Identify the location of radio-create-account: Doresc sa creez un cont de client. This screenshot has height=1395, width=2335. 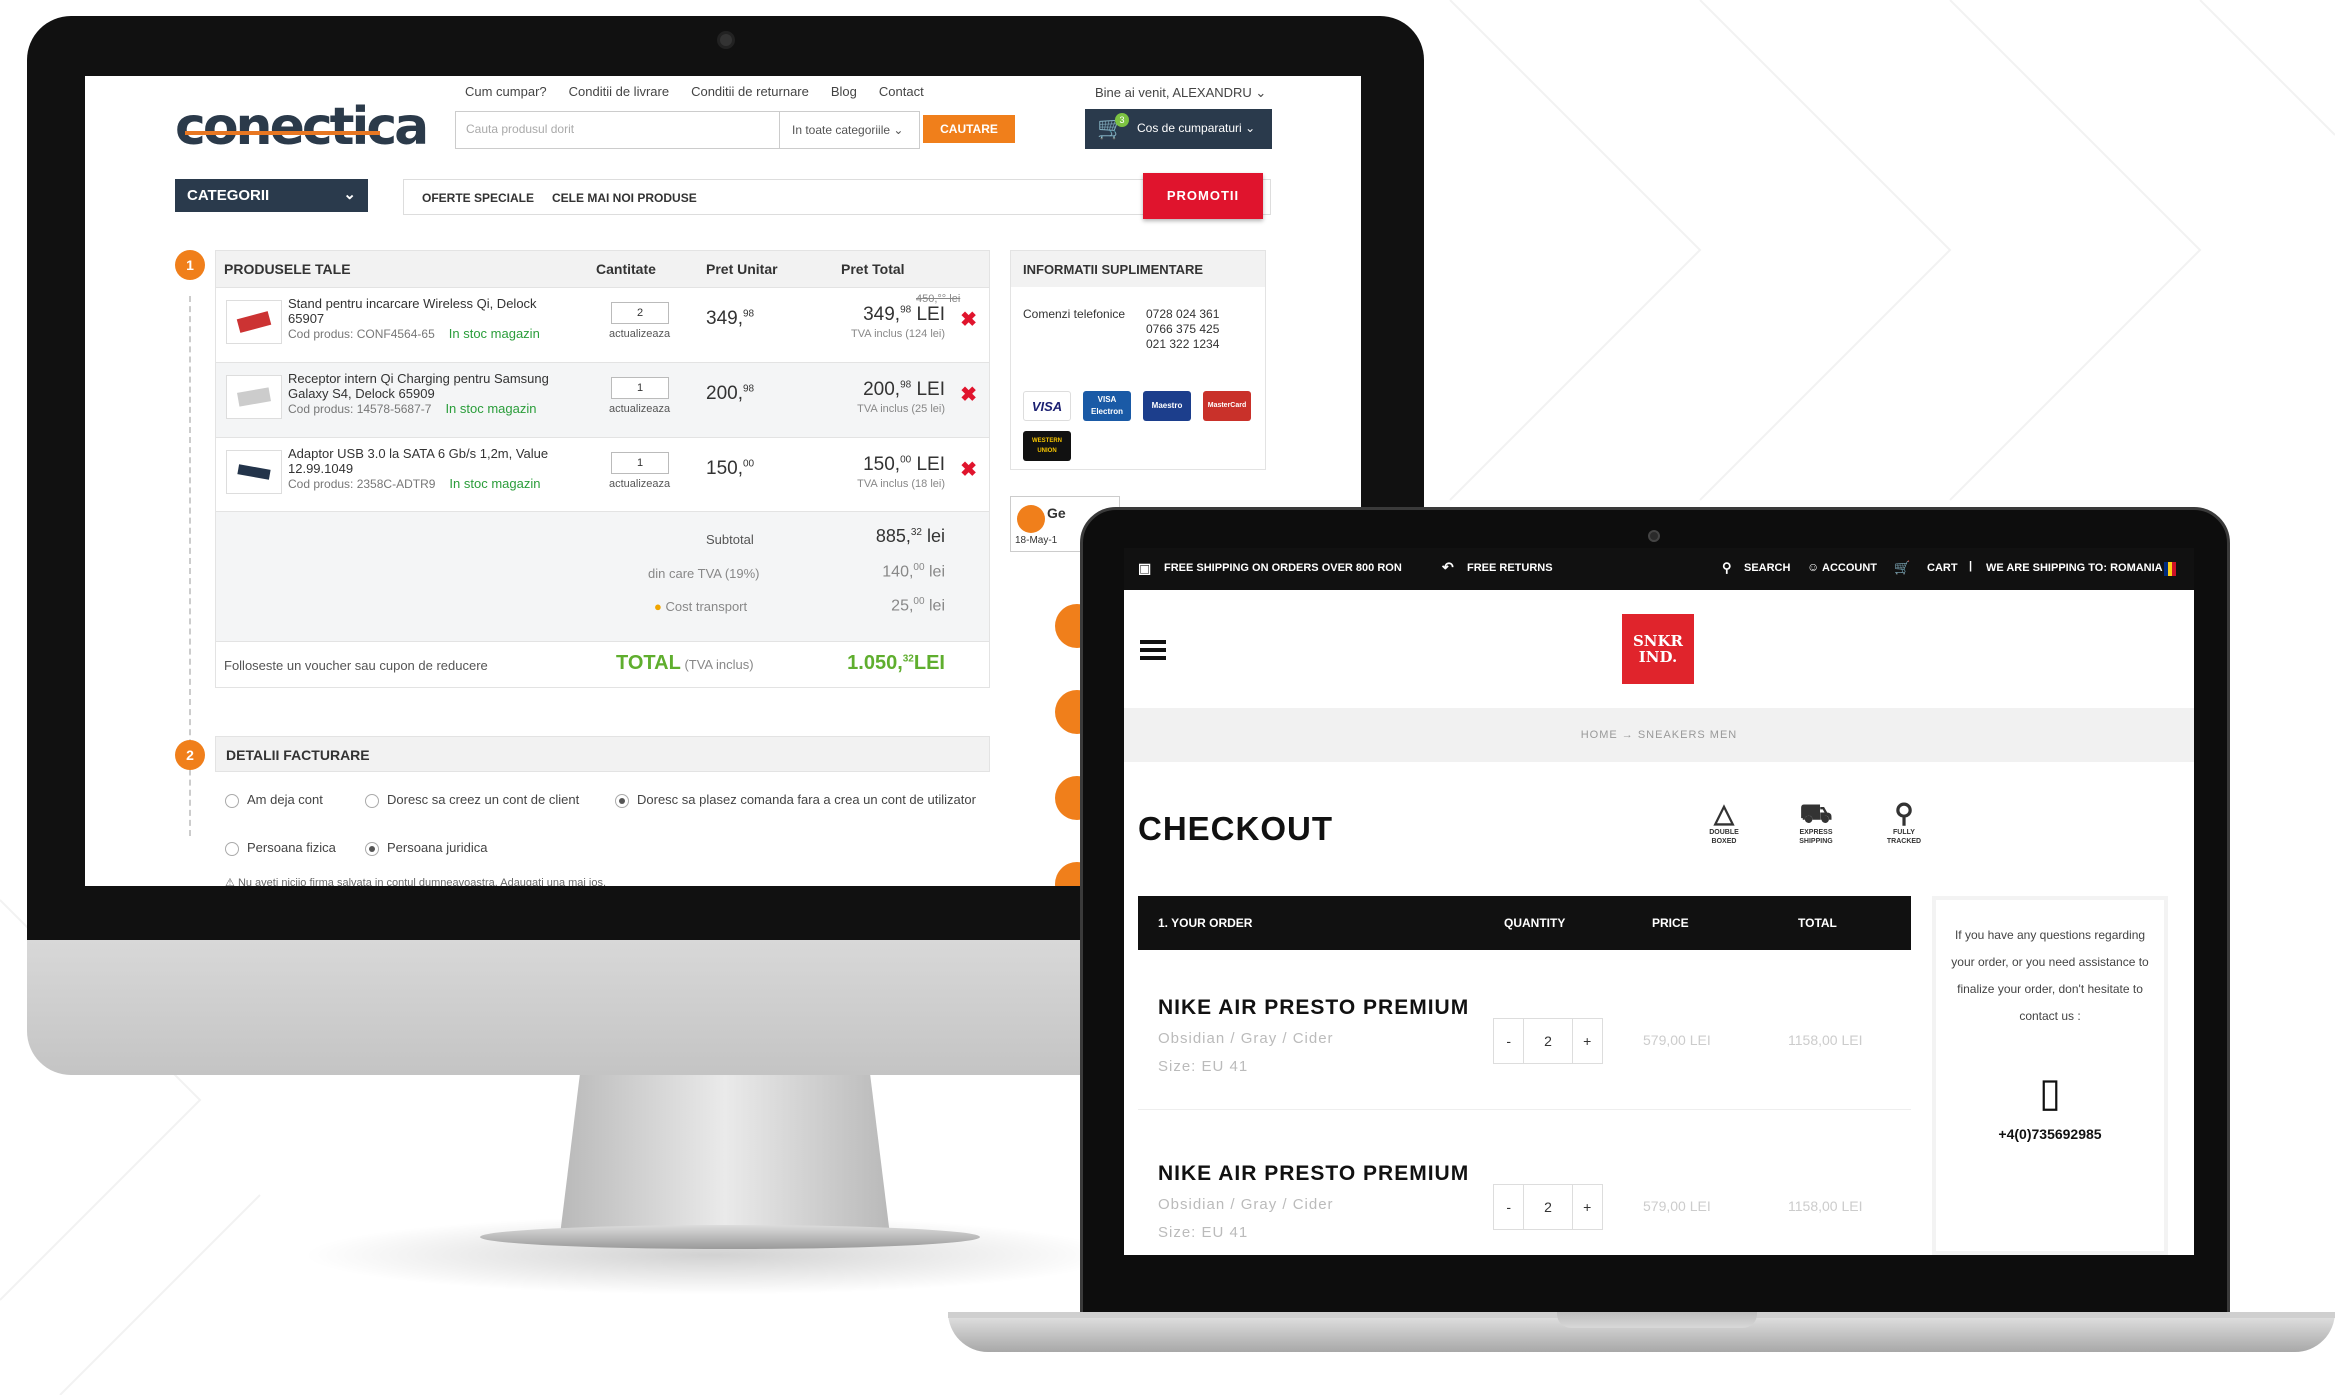
(472, 800).